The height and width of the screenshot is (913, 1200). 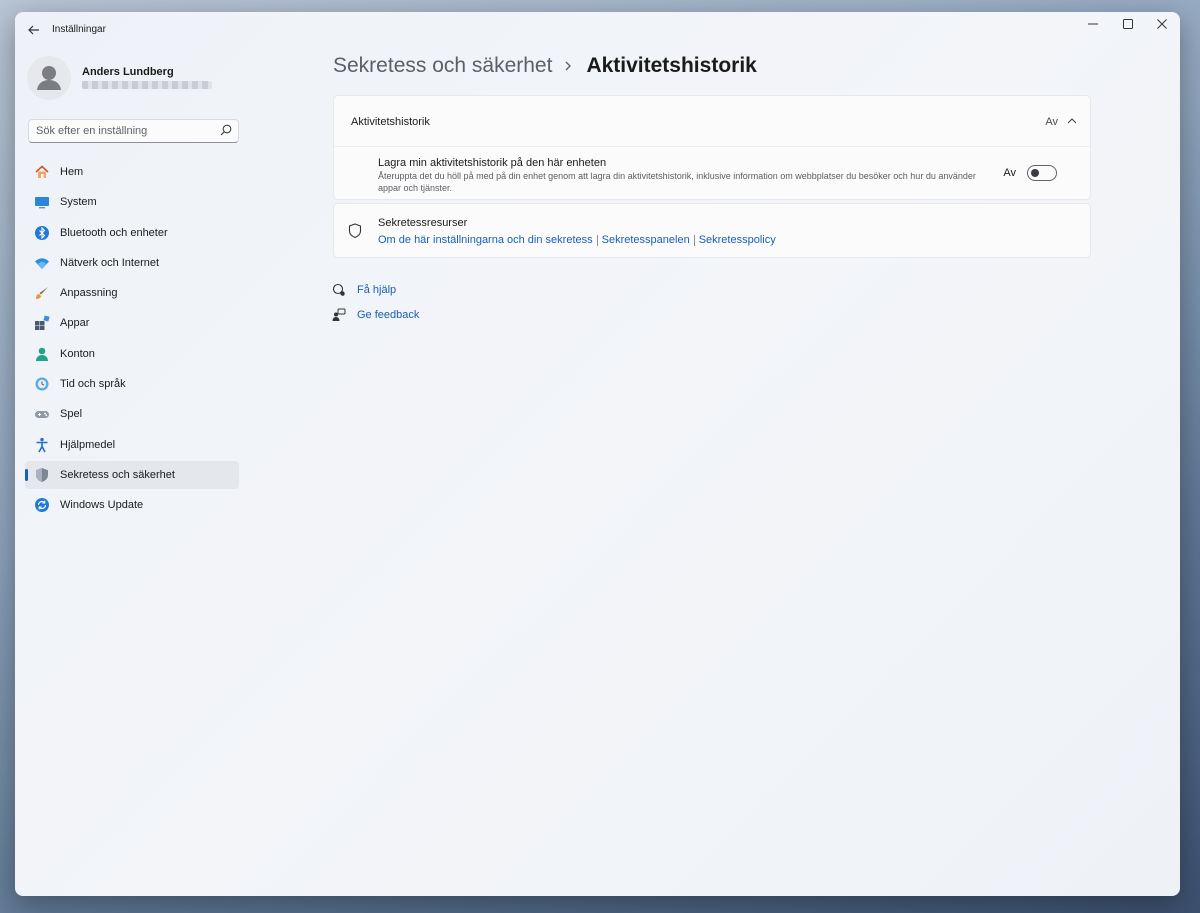 I want to click on sidebar-item-label: Windows Update, so click(x=102, y=505).